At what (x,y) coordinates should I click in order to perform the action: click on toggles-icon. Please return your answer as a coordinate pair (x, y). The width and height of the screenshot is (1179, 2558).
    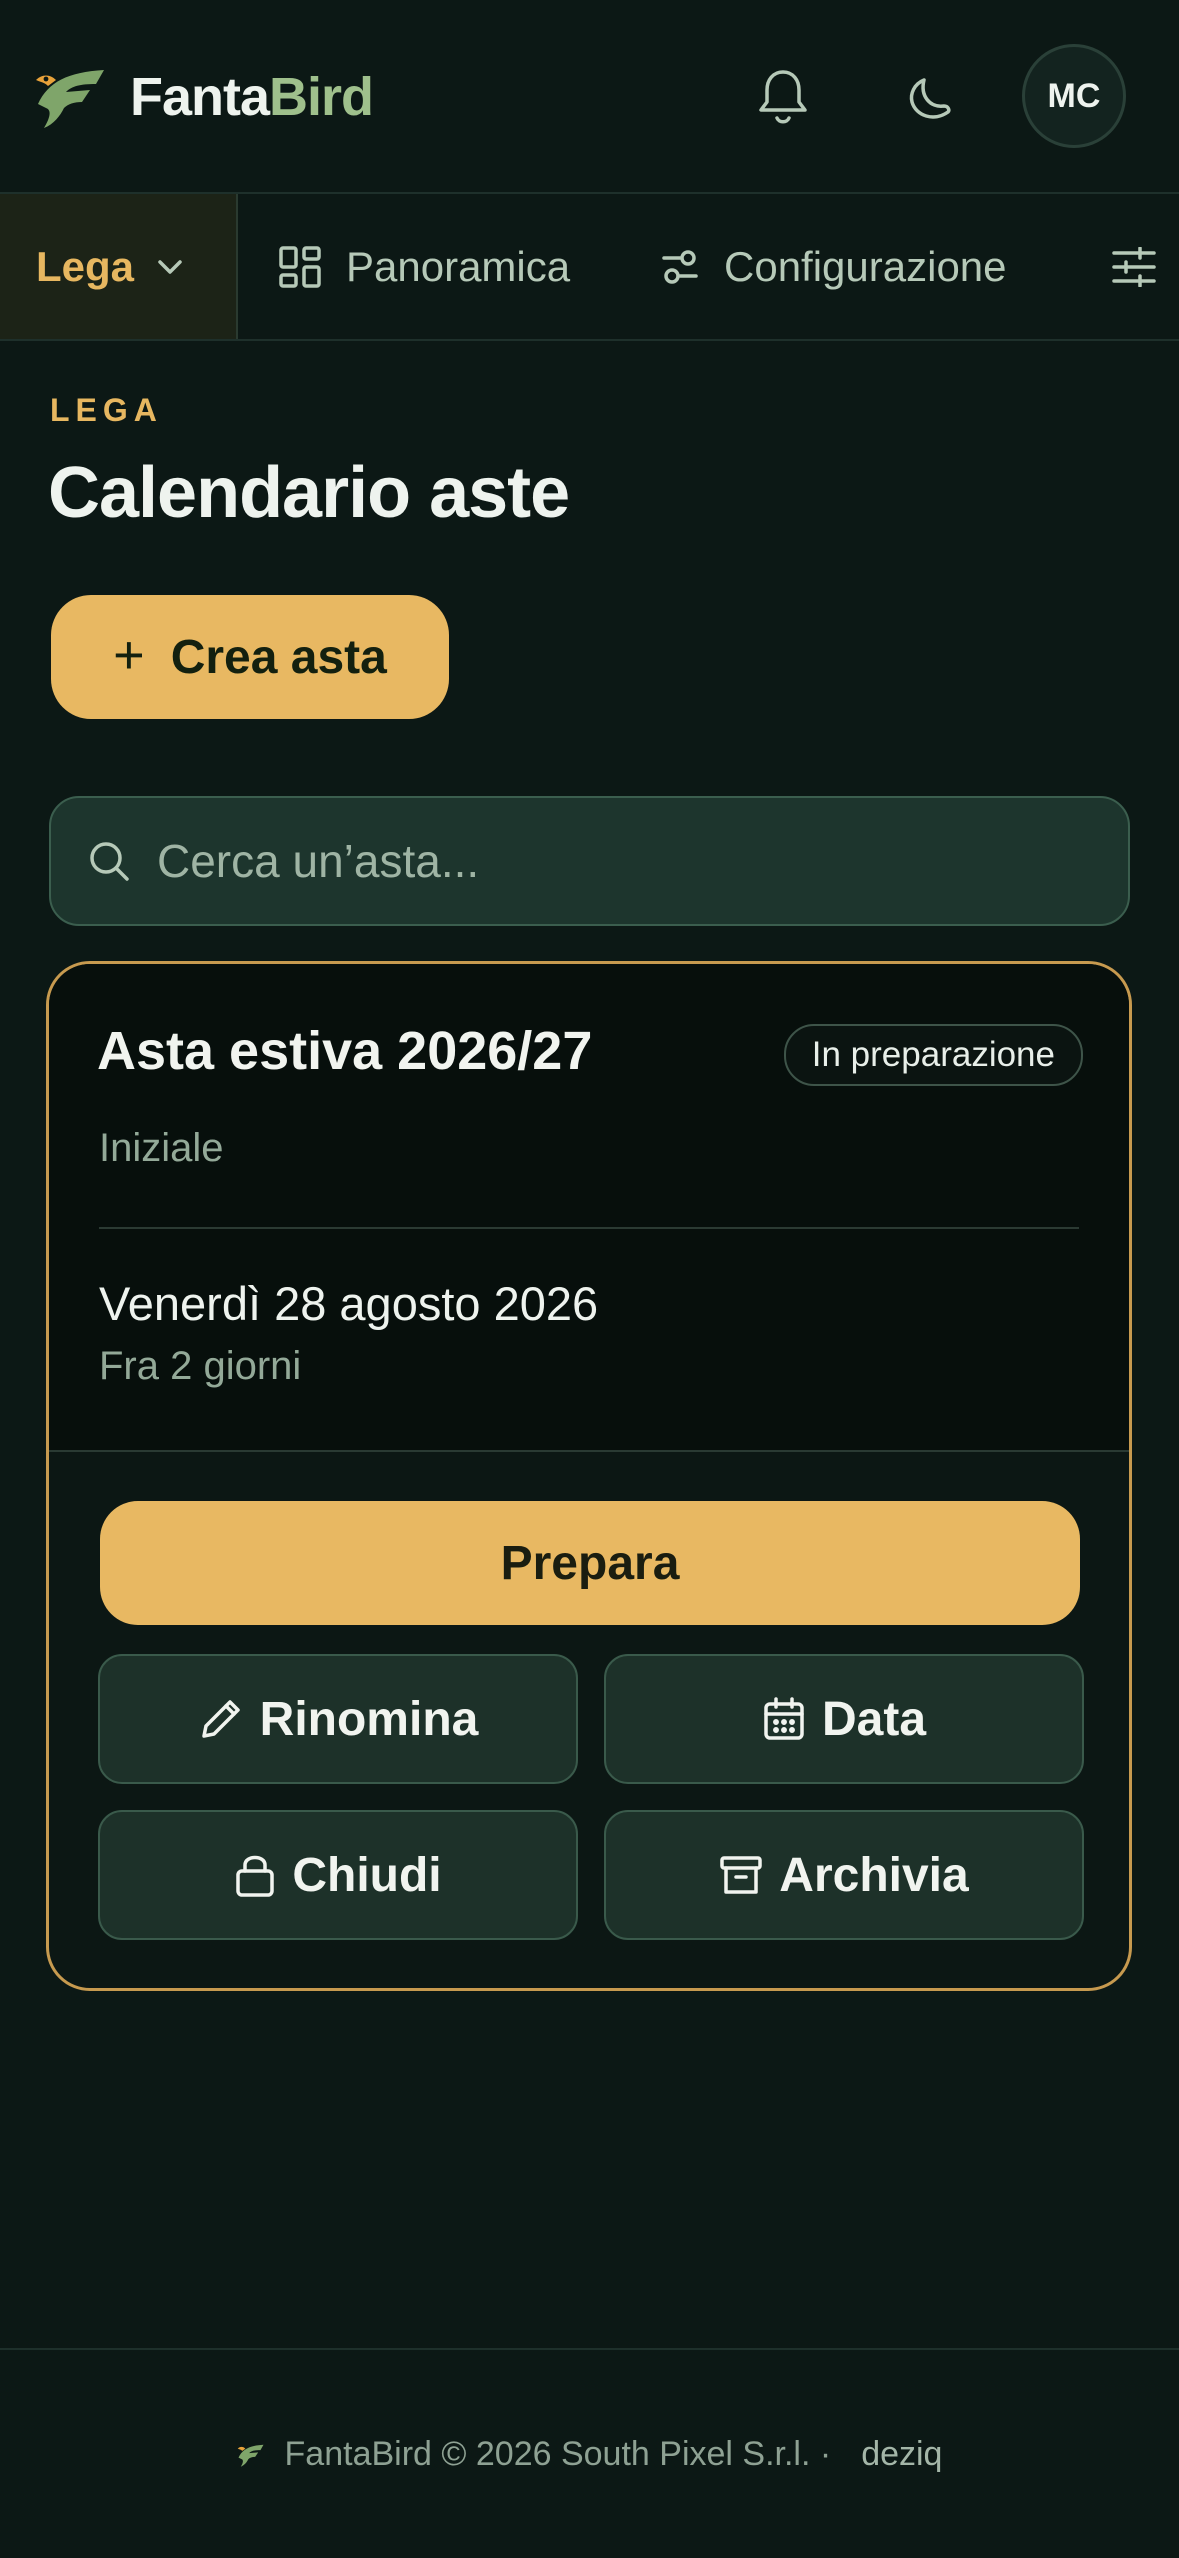
    Looking at the image, I should click on (680, 266).